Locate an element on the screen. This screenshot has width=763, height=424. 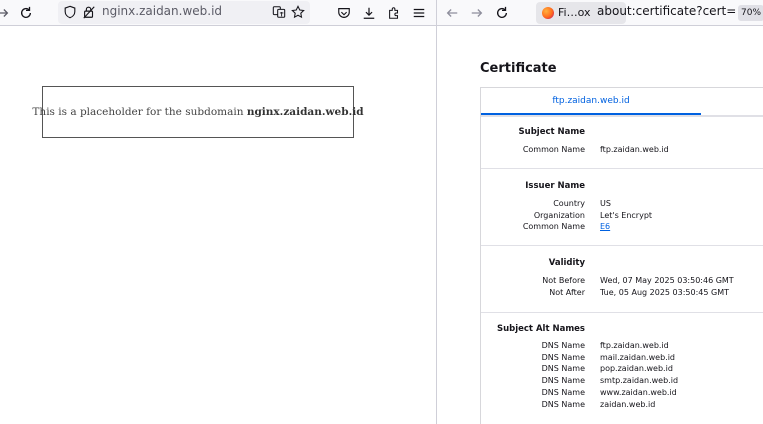
field-row: DNS Name pop.zaidan.web.id is located at coordinates (622, 370).